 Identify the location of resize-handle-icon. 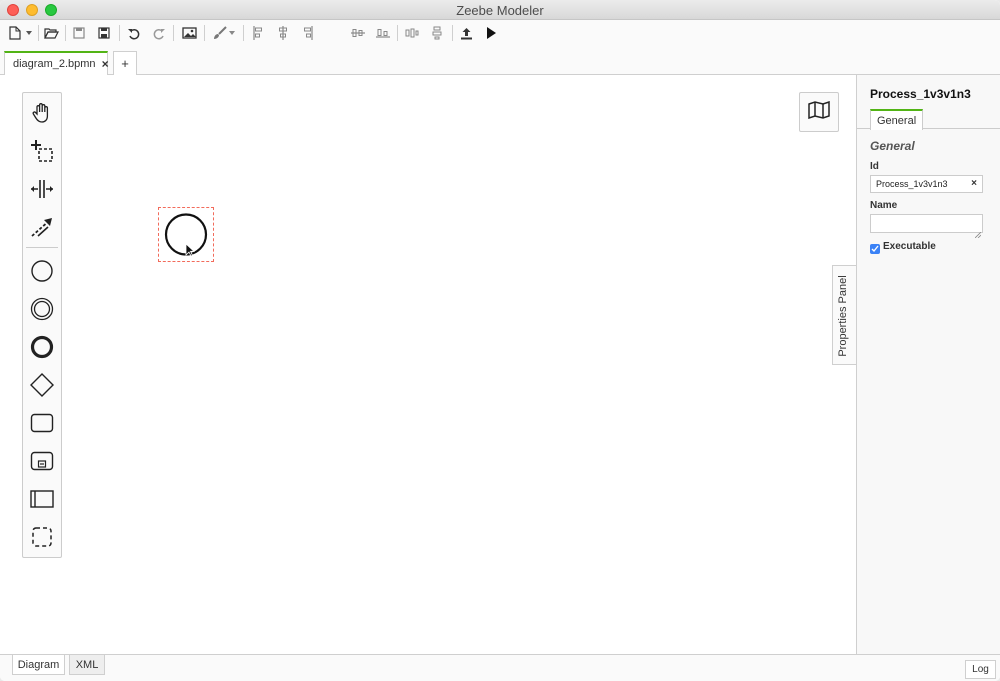
(978, 232).